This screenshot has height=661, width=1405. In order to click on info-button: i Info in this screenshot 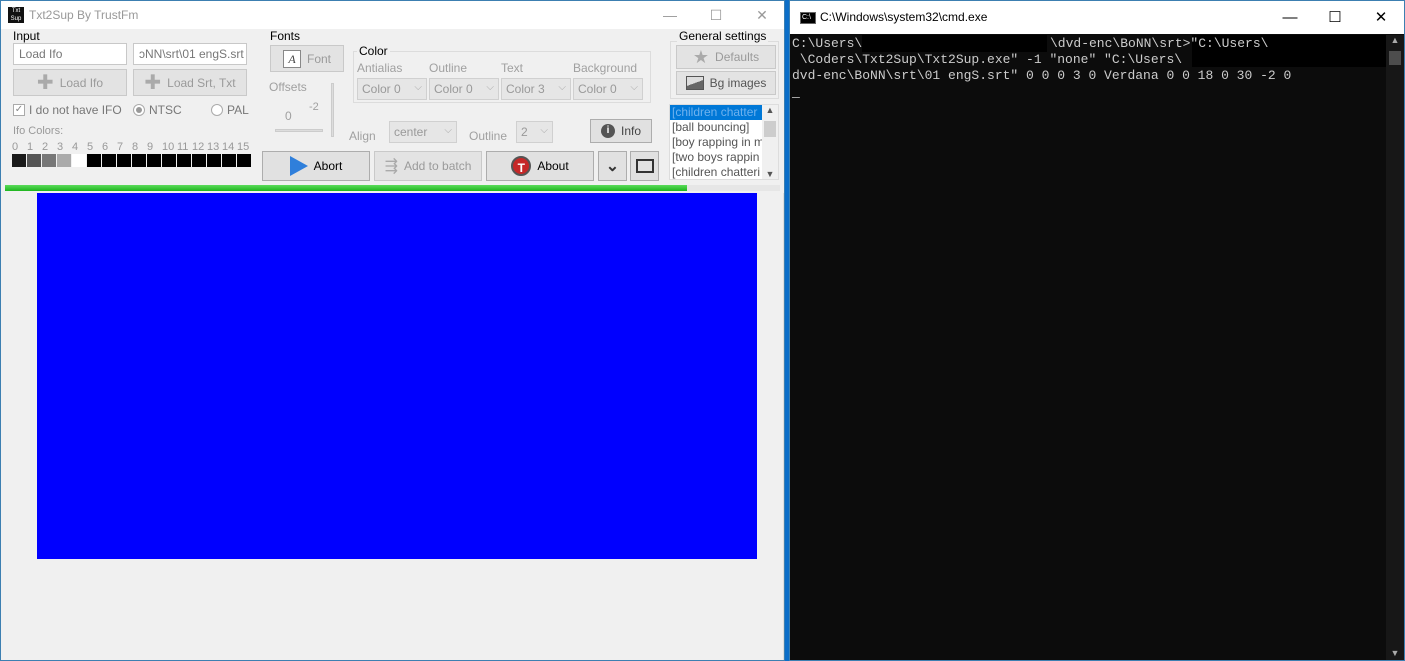, I will do `click(621, 131)`.